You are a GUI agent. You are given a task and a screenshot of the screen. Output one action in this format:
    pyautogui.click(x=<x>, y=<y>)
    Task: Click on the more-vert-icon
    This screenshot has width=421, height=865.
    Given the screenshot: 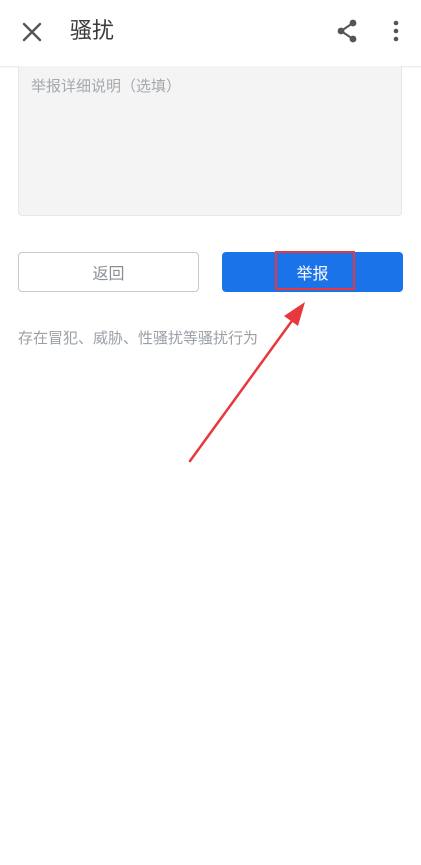 What is the action you would take?
    pyautogui.click(x=396, y=31)
    